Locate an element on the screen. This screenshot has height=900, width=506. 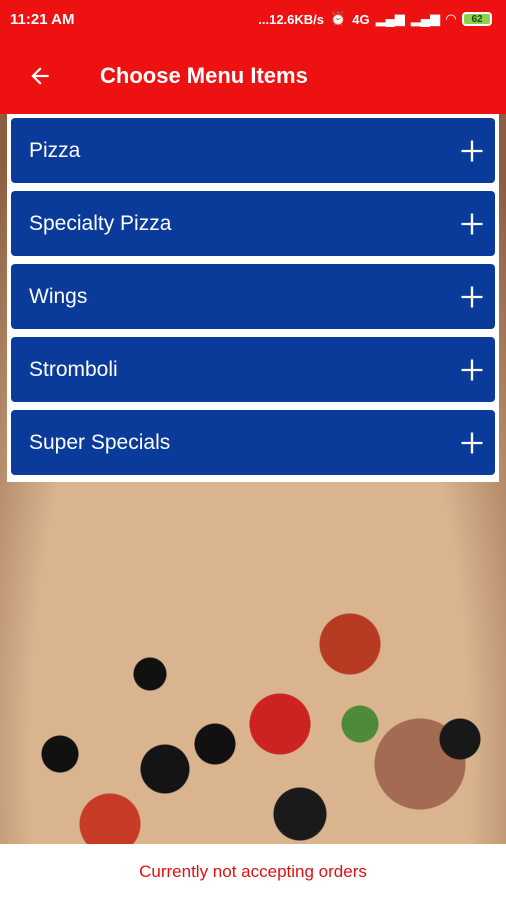
menu-item-super-specials: Super Specials is located at coordinates (253, 442).